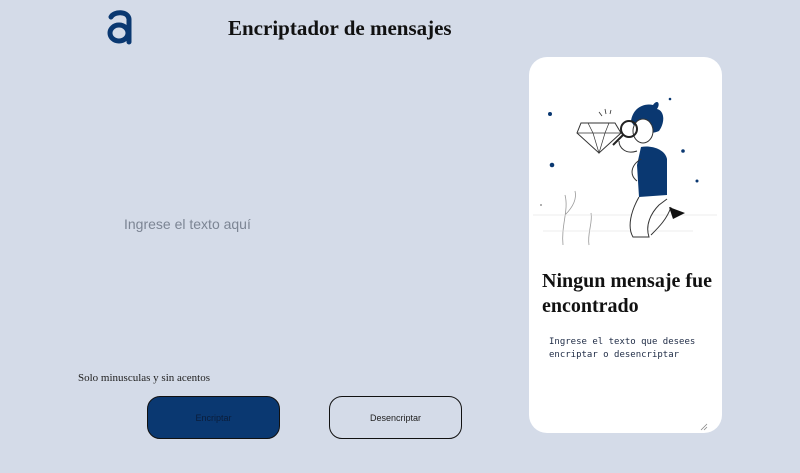 This screenshot has height=473, width=800. Describe the element at coordinates (119, 27) in the screenshot. I see `alura-logo-icon` at that location.